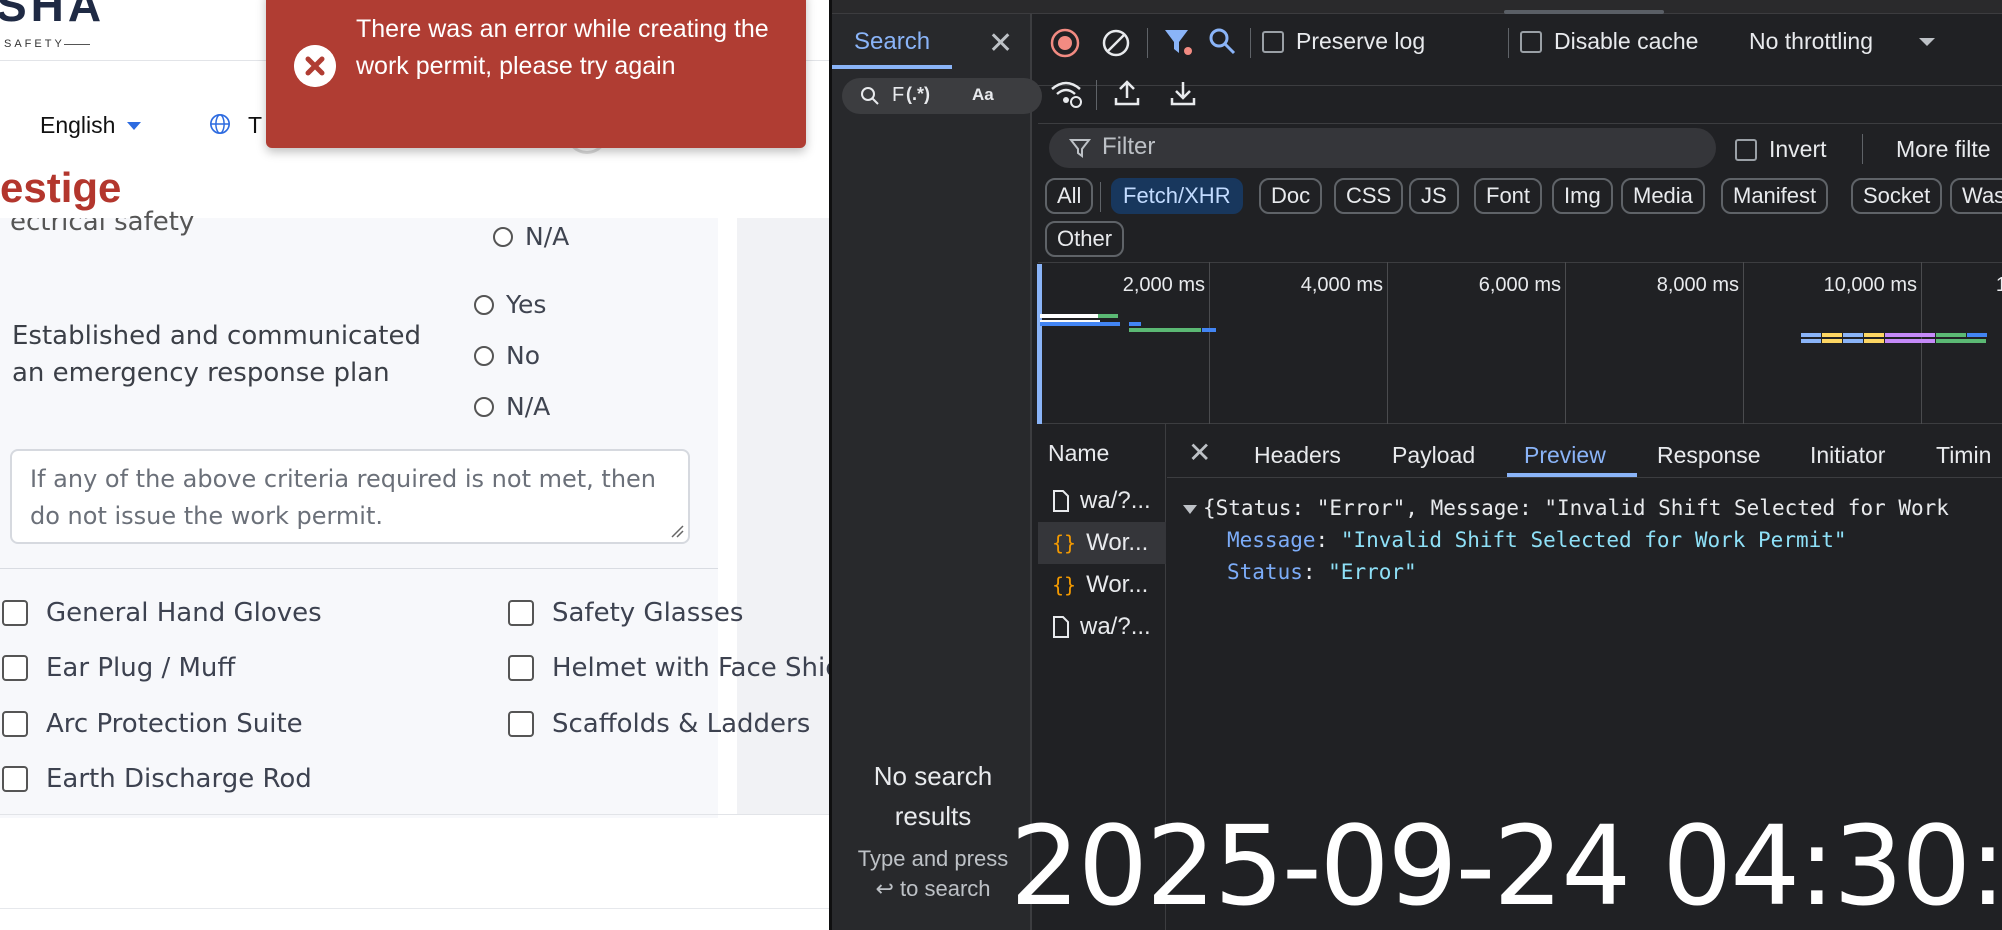 This screenshot has height=930, width=2002. I want to click on import-har-icon, so click(1127, 93).